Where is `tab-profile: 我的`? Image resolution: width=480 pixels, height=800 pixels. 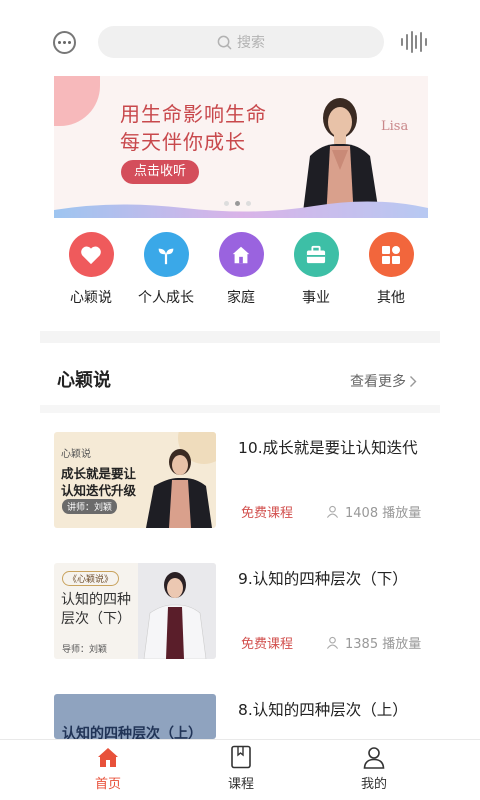 tab-profile: 我的 is located at coordinates (374, 768).